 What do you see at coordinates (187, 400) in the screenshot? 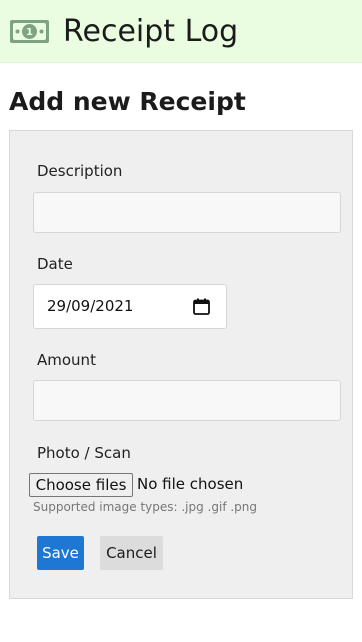
I see `amount-input` at bounding box center [187, 400].